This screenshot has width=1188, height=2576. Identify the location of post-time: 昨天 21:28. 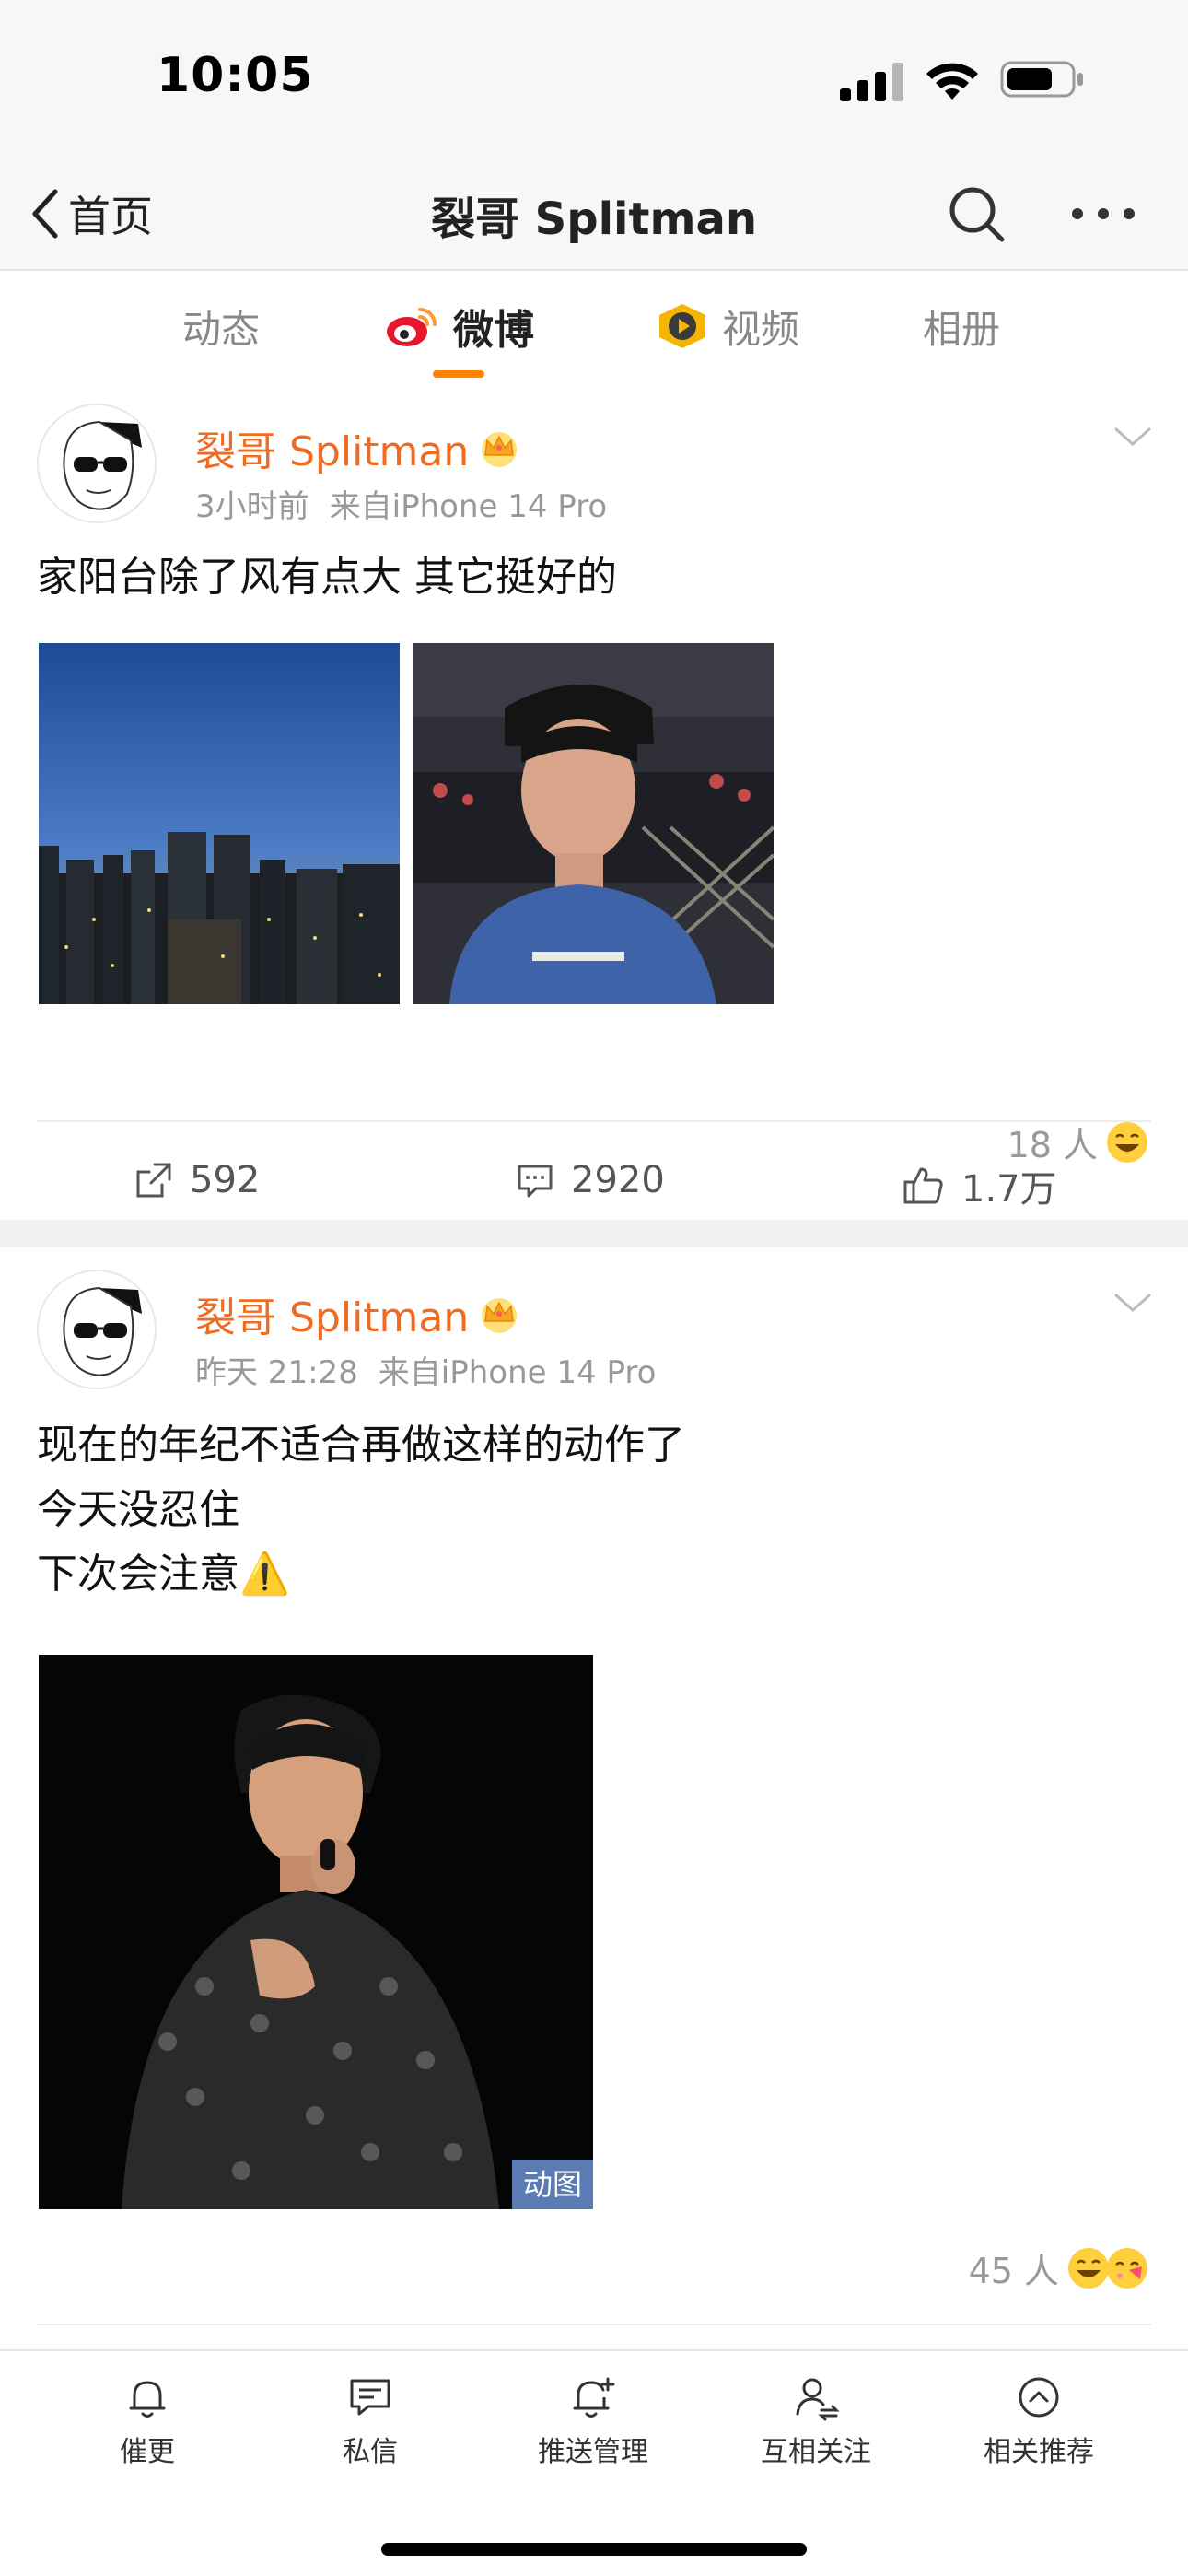
(276, 1372).